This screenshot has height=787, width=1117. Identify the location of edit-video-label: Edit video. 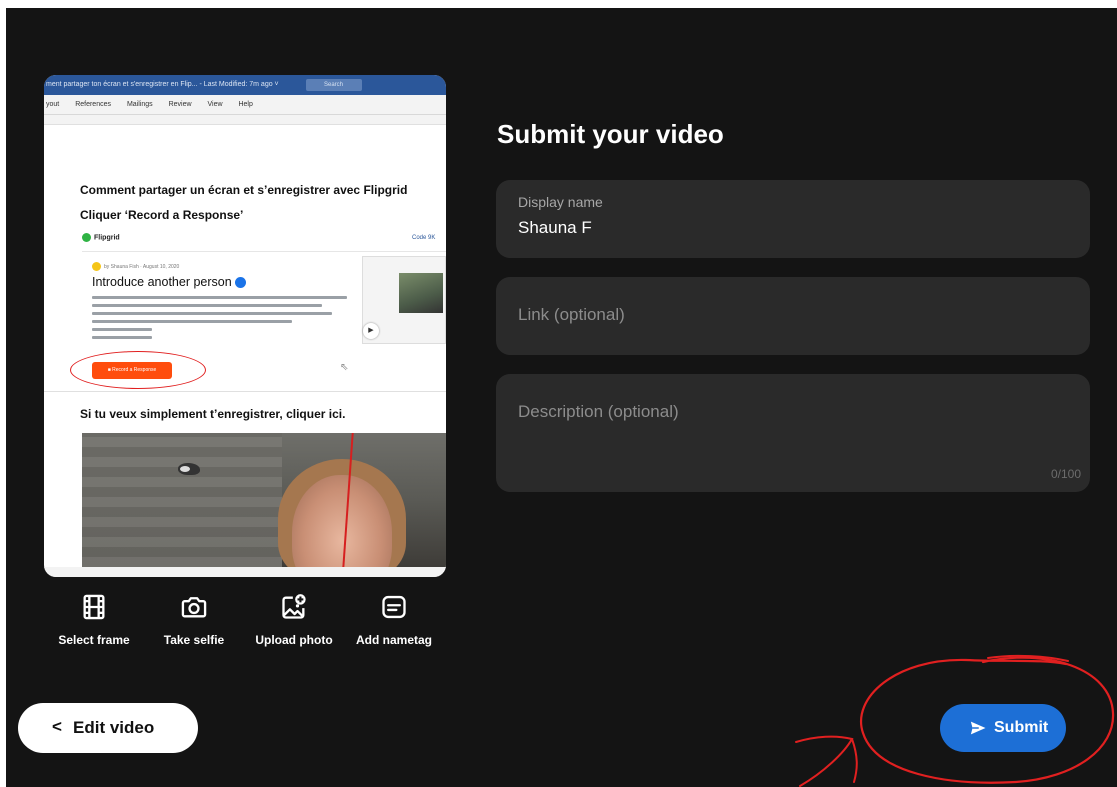
(114, 727).